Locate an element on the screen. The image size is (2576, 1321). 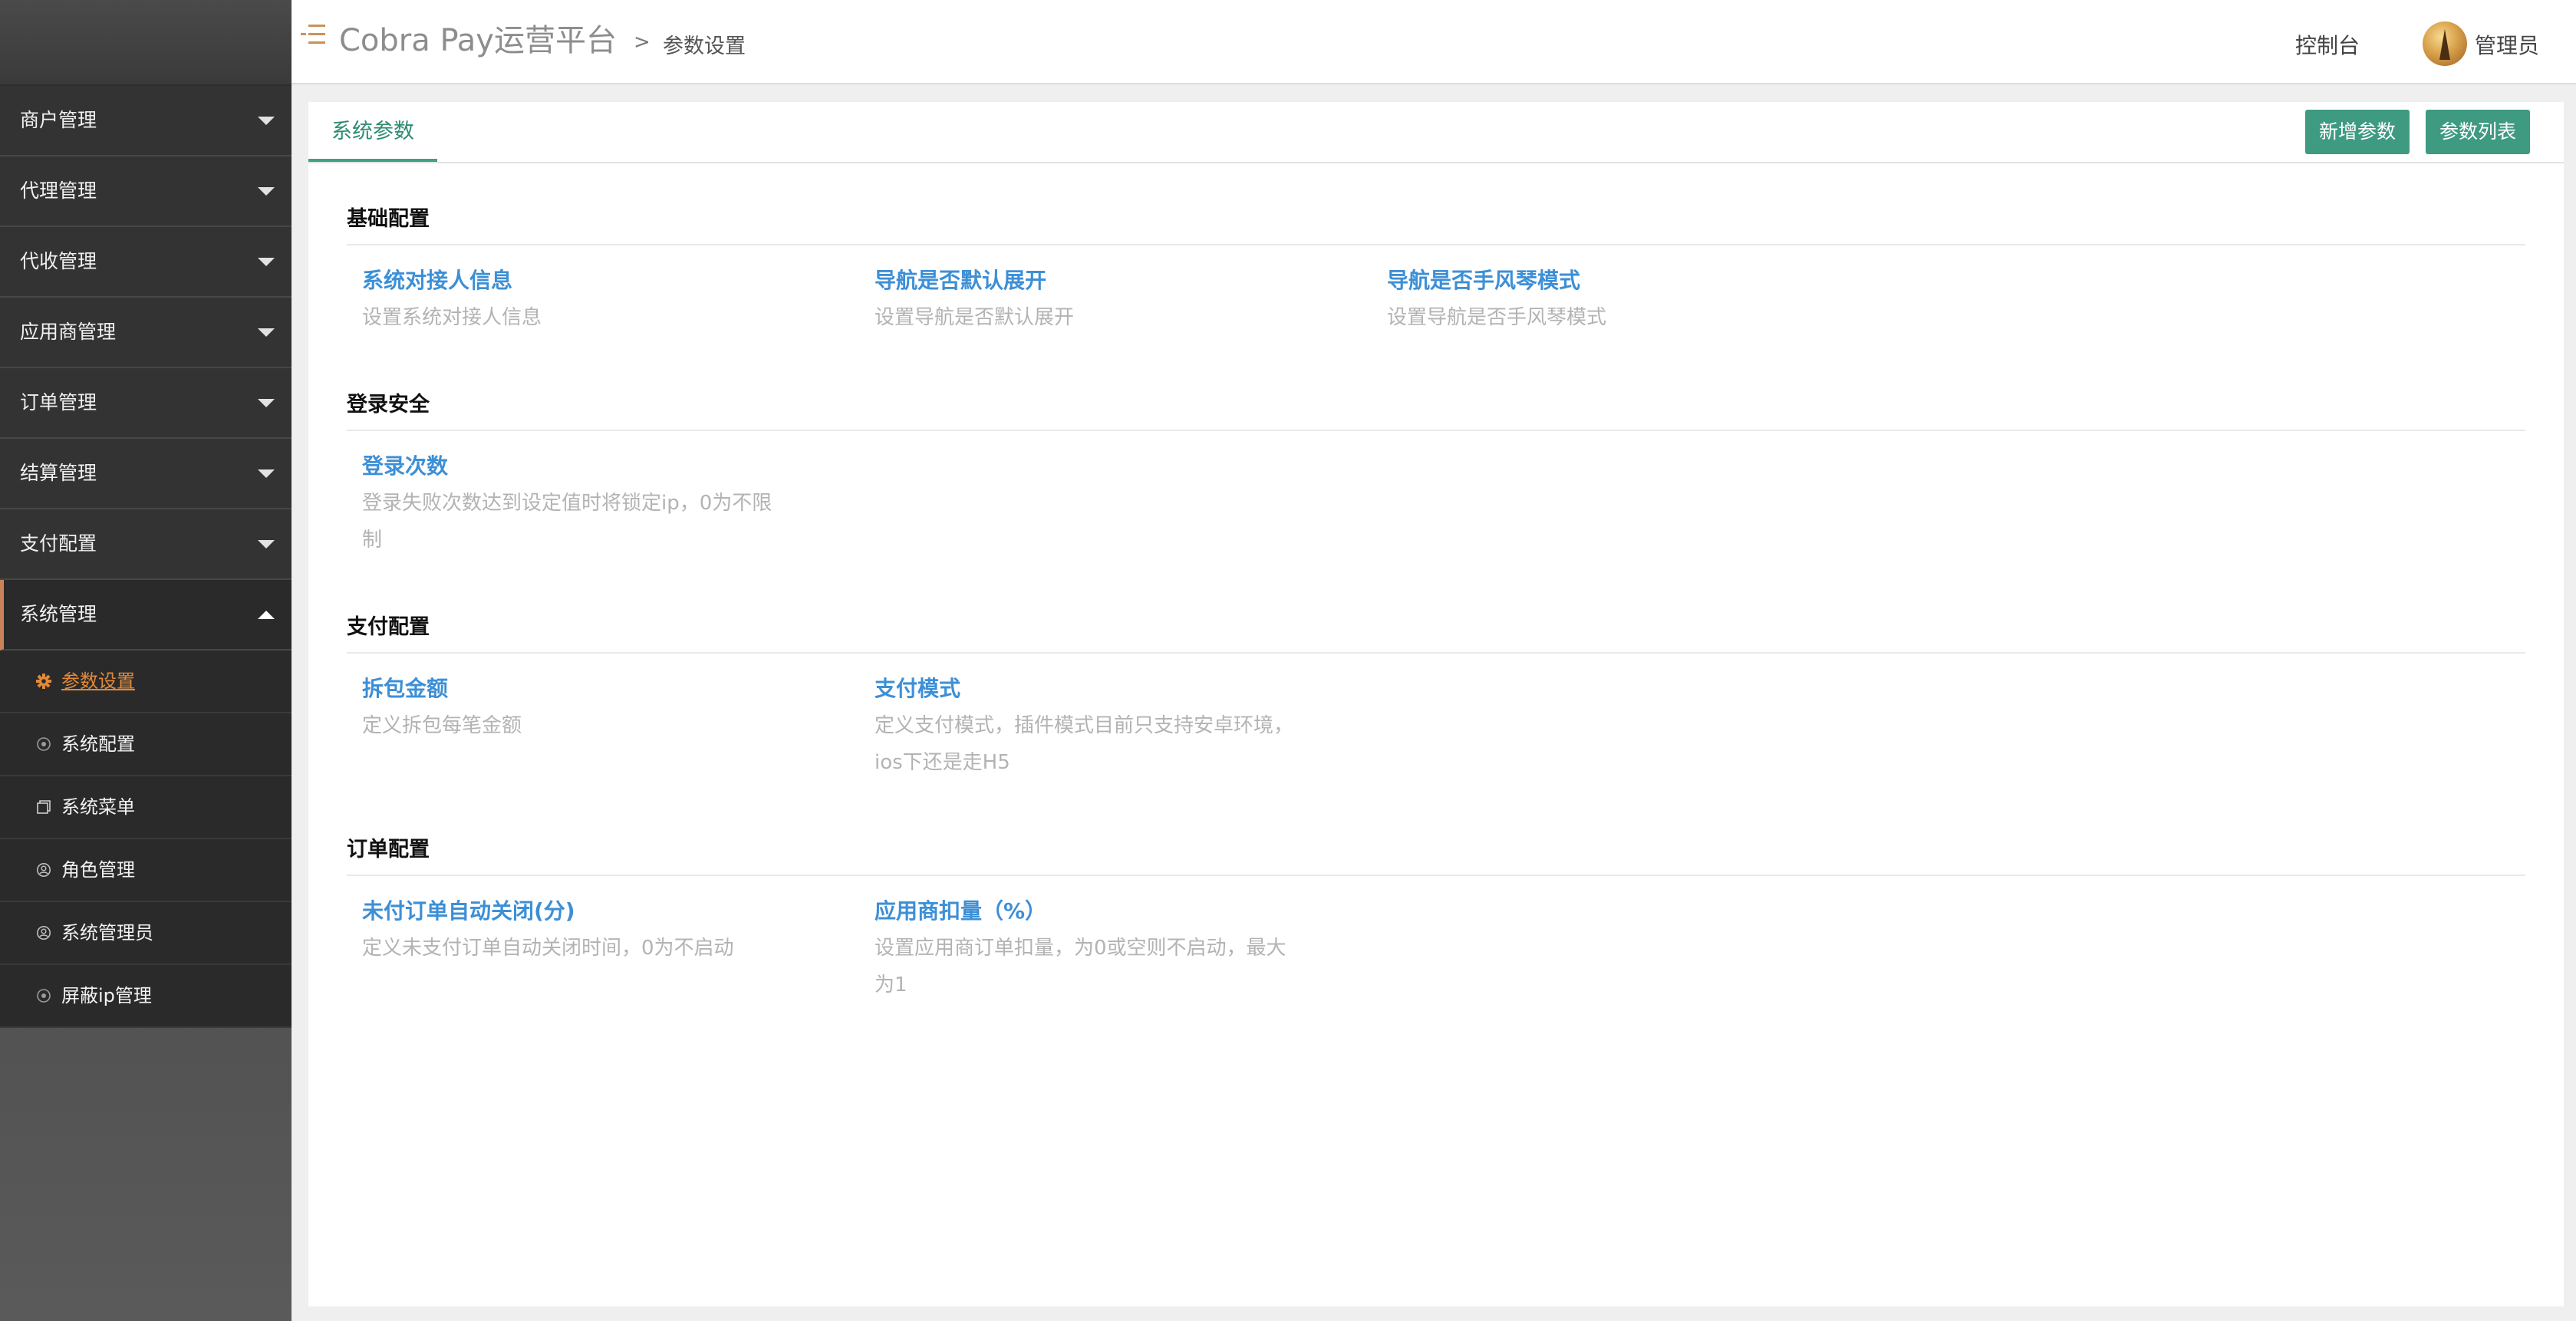
sidebar-subitem-blocked-ip: 屏蔽ip管理 is located at coordinates (146, 997).